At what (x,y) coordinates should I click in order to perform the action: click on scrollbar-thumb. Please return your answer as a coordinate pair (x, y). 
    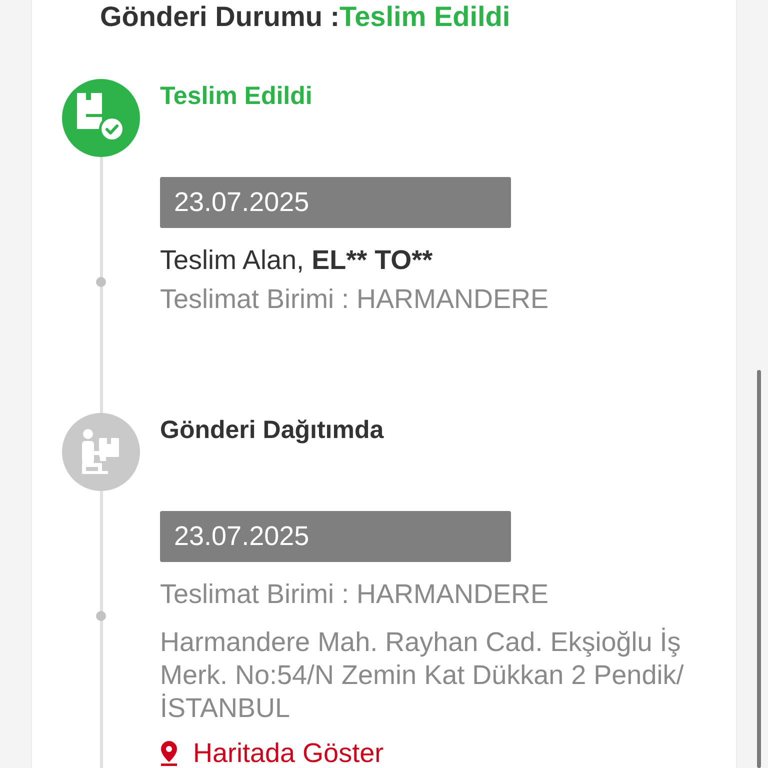
    Looking at the image, I should click on (759, 569).